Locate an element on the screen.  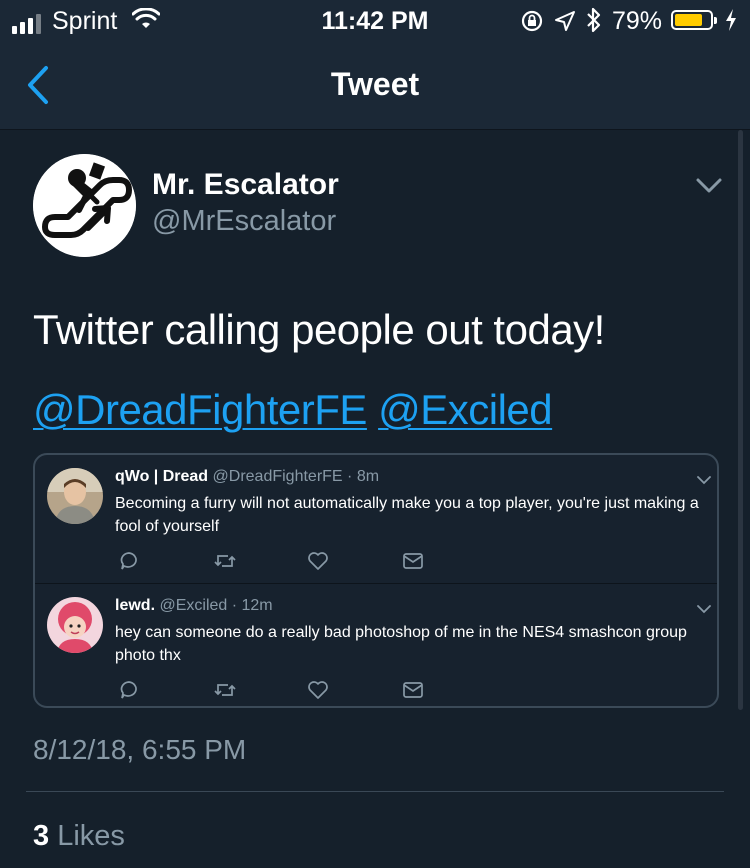
rotation-lock-icon is located at coordinates (532, 21).